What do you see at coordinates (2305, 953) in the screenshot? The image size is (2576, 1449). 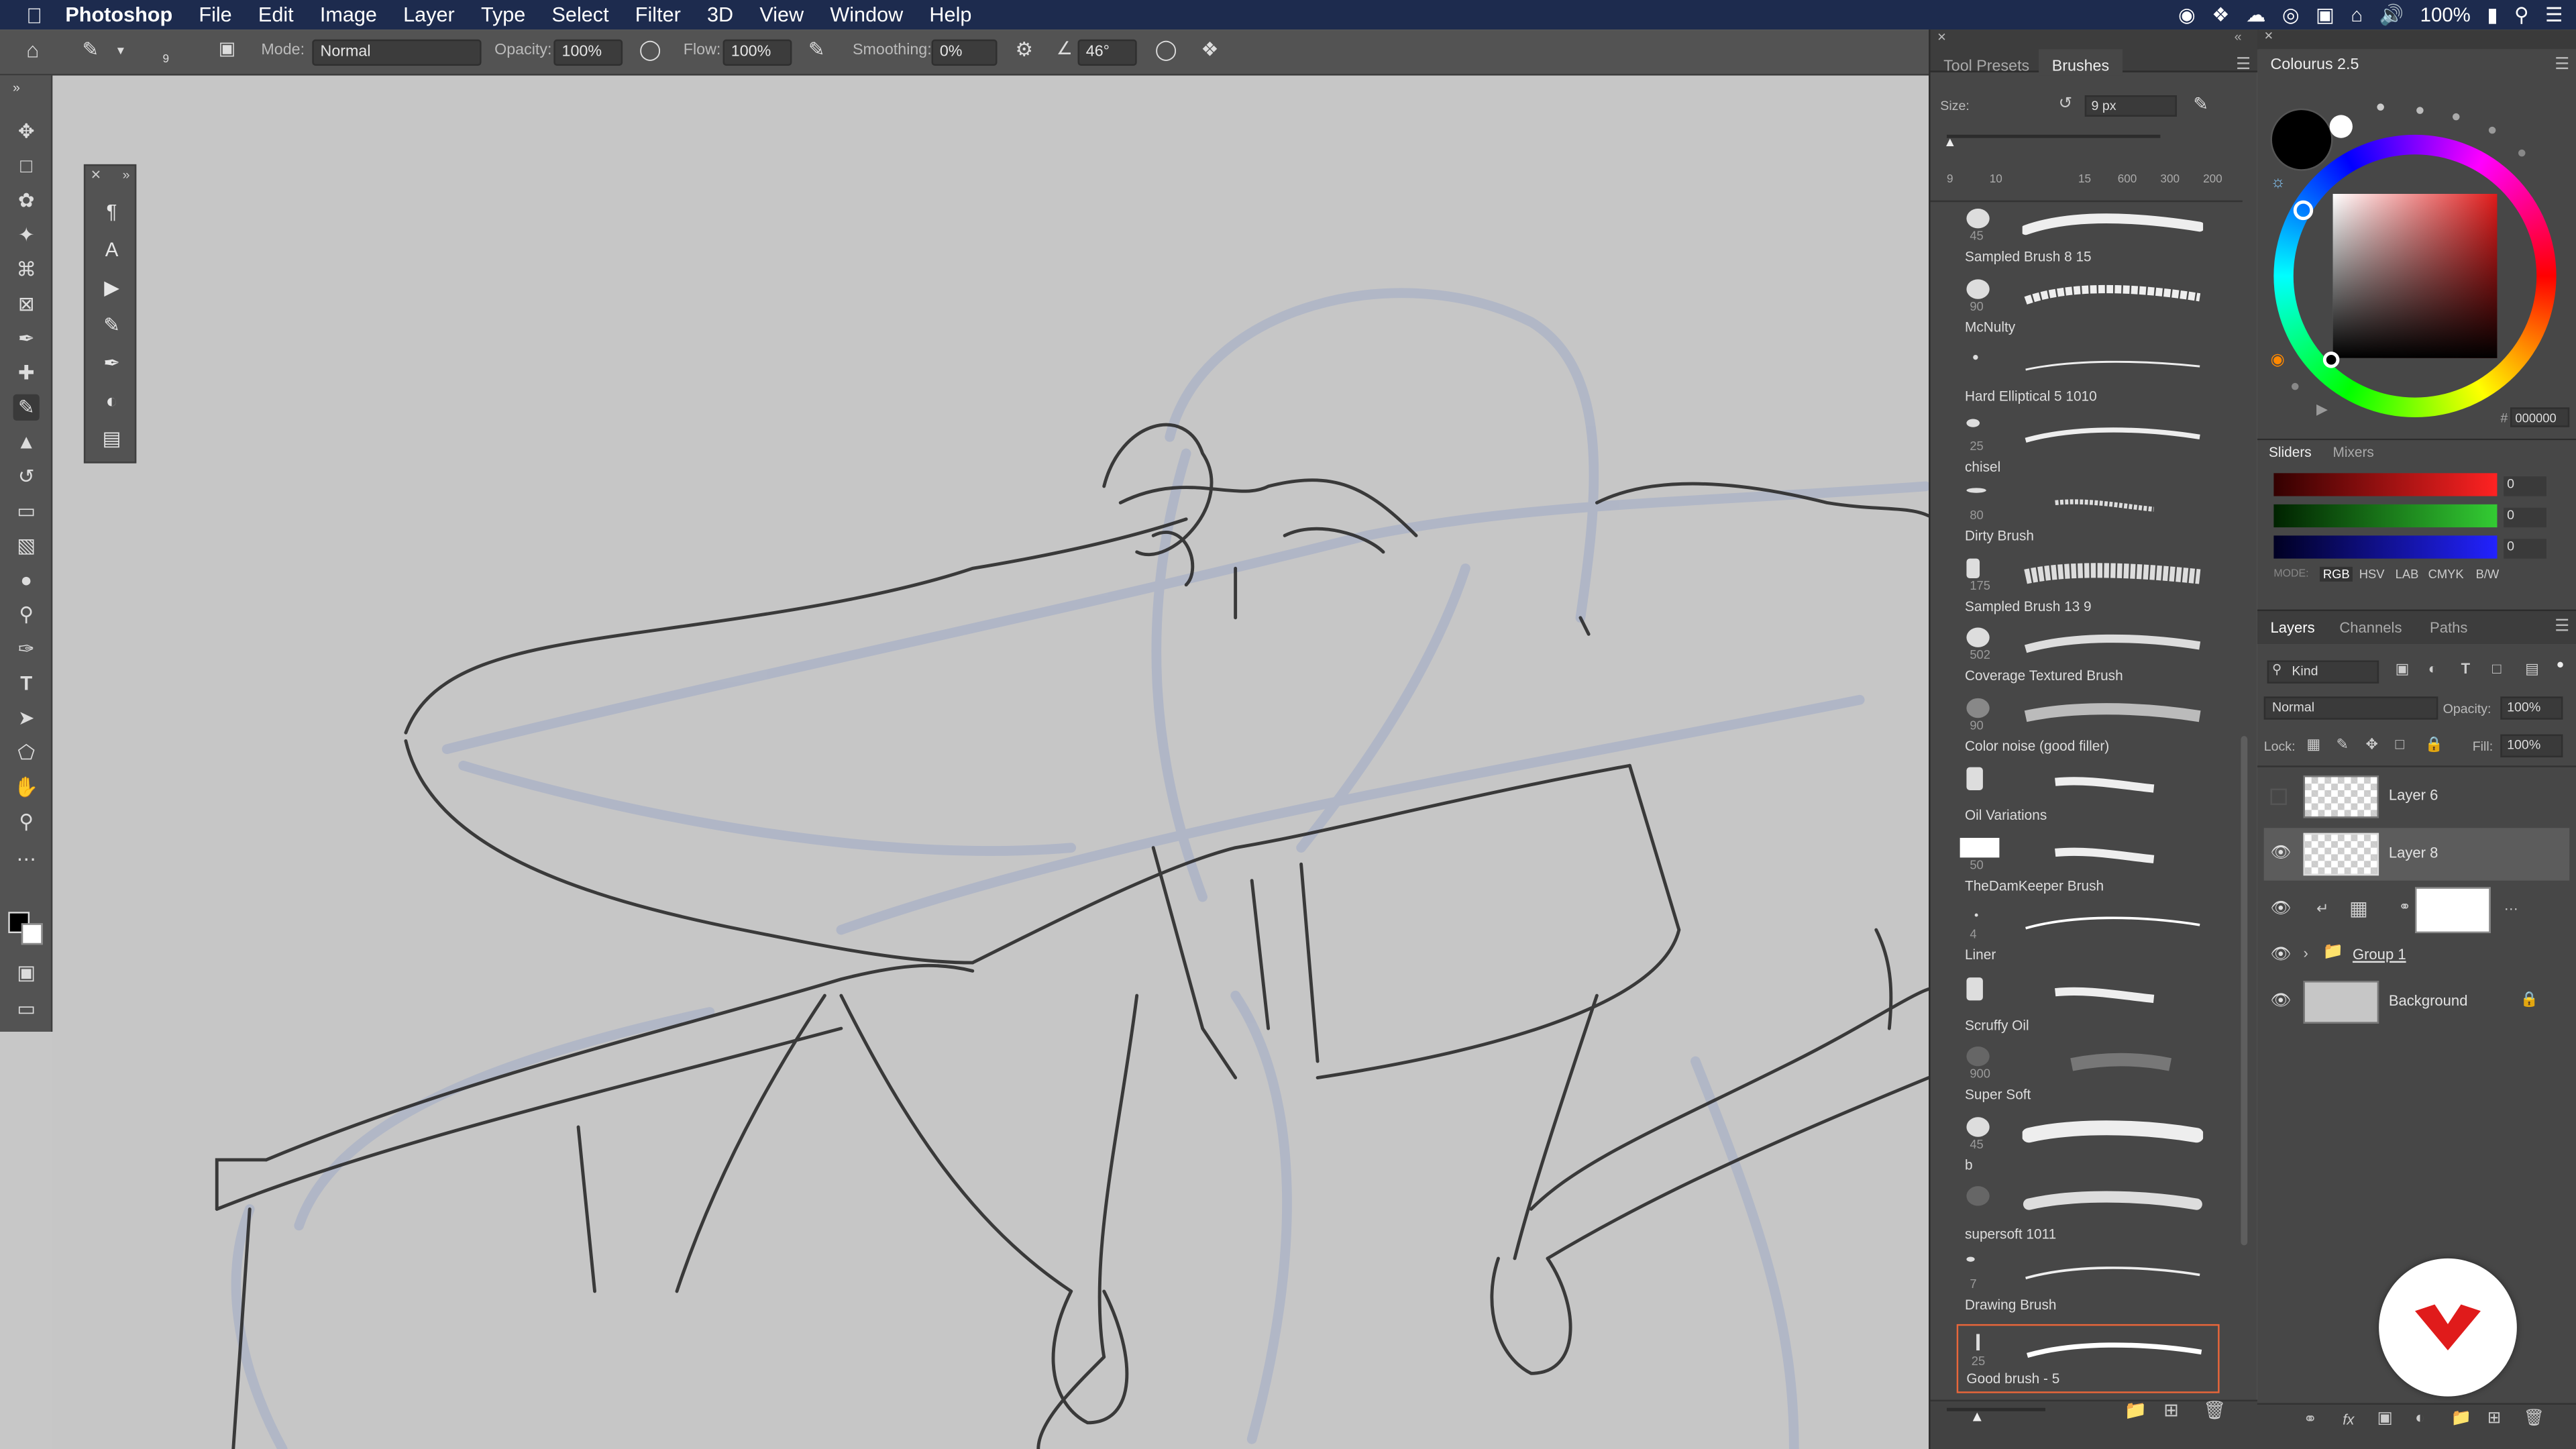 I see `chevron-right-icon: ›` at bounding box center [2305, 953].